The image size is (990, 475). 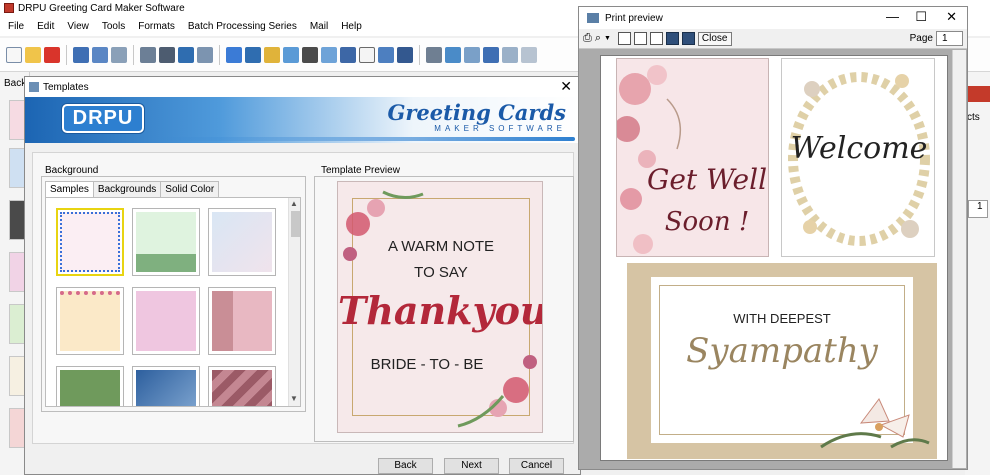 What do you see at coordinates (81, 54) in the screenshot?
I see `save-icon` at bounding box center [81, 54].